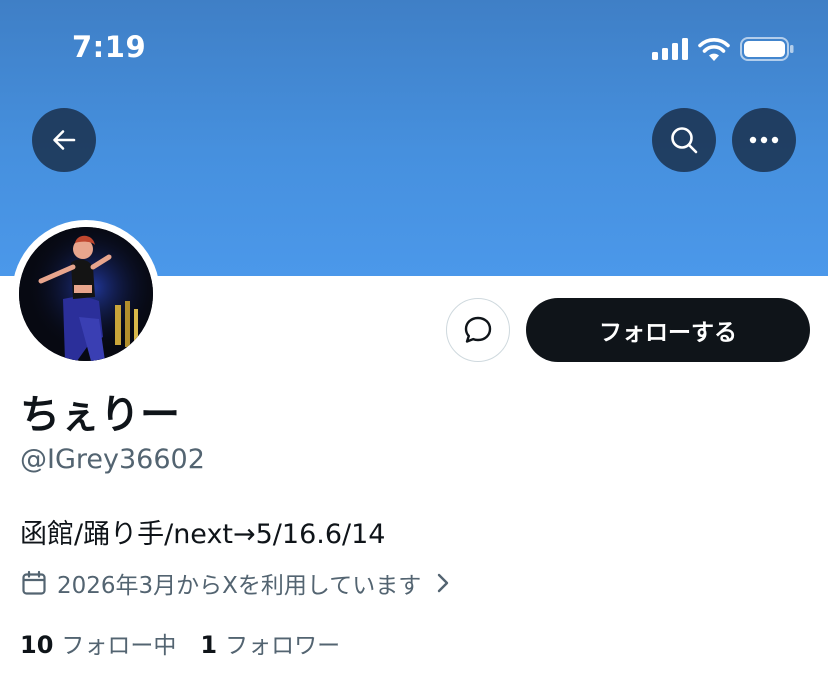 This screenshot has width=828, height=690. Describe the element at coordinates (112, 459) in the screenshot. I see `user-handle: @IGrey36602` at that location.